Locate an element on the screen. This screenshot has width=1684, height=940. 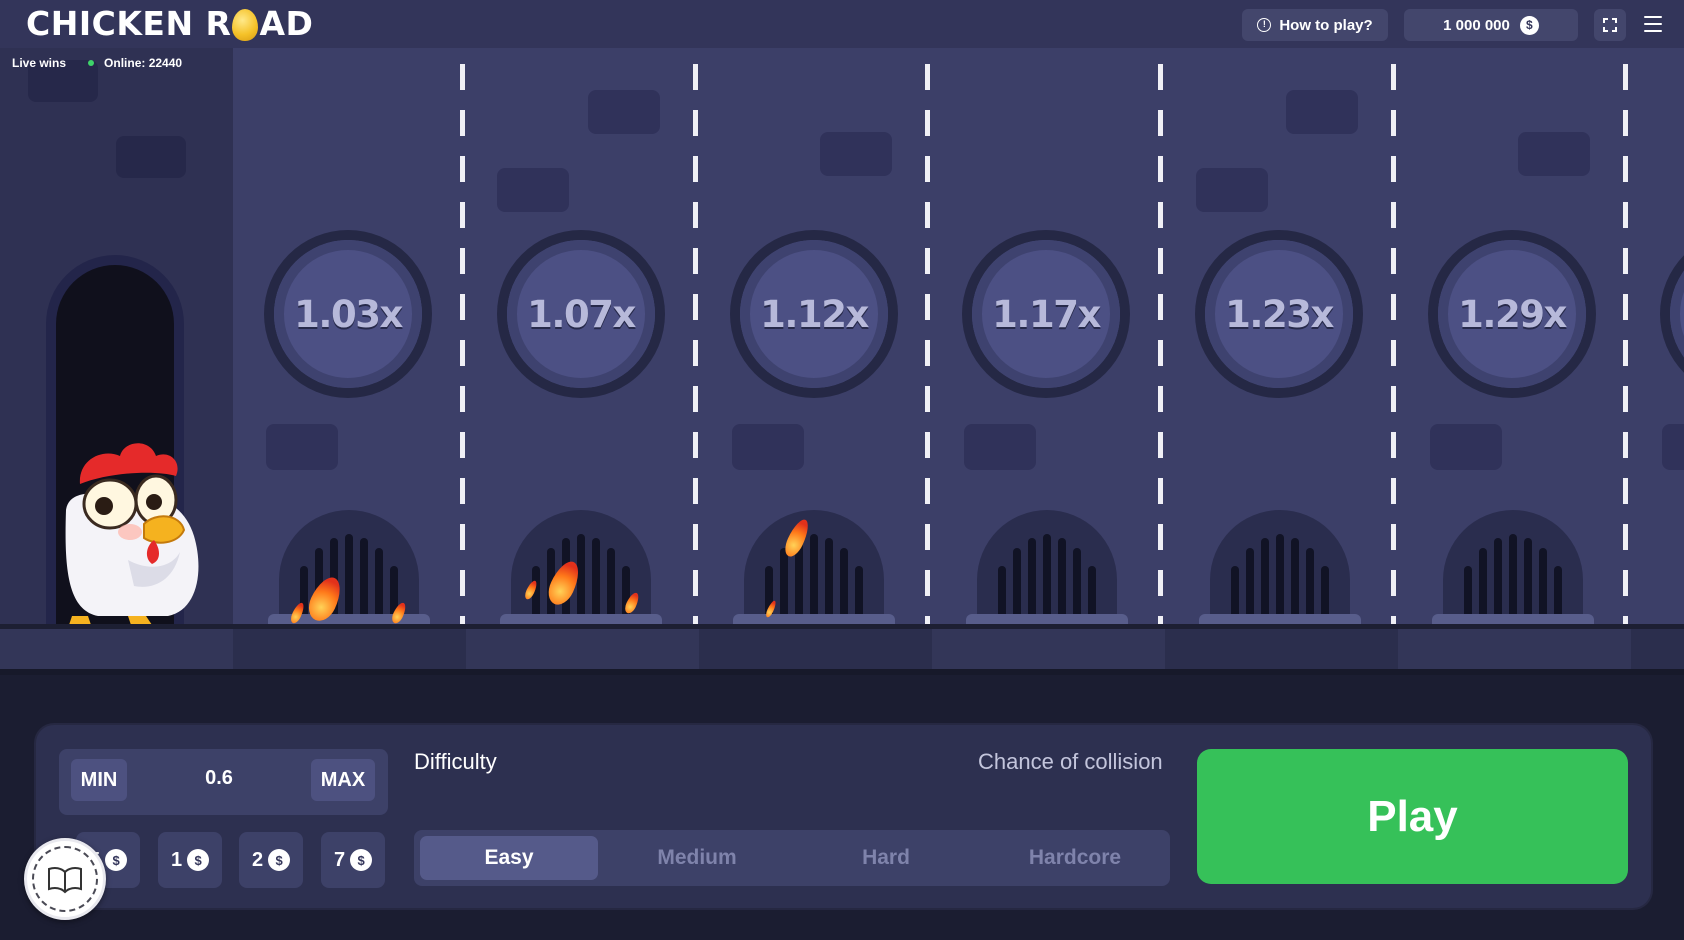
multiplier-disc: 1.12x is located at coordinates (814, 314).